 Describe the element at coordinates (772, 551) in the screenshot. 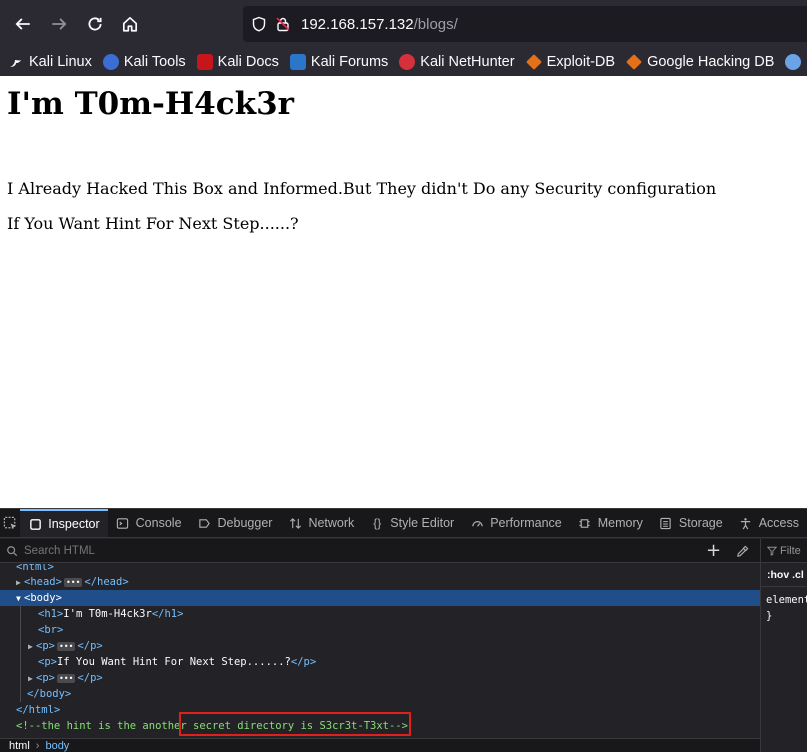

I see `filter-icon` at that location.